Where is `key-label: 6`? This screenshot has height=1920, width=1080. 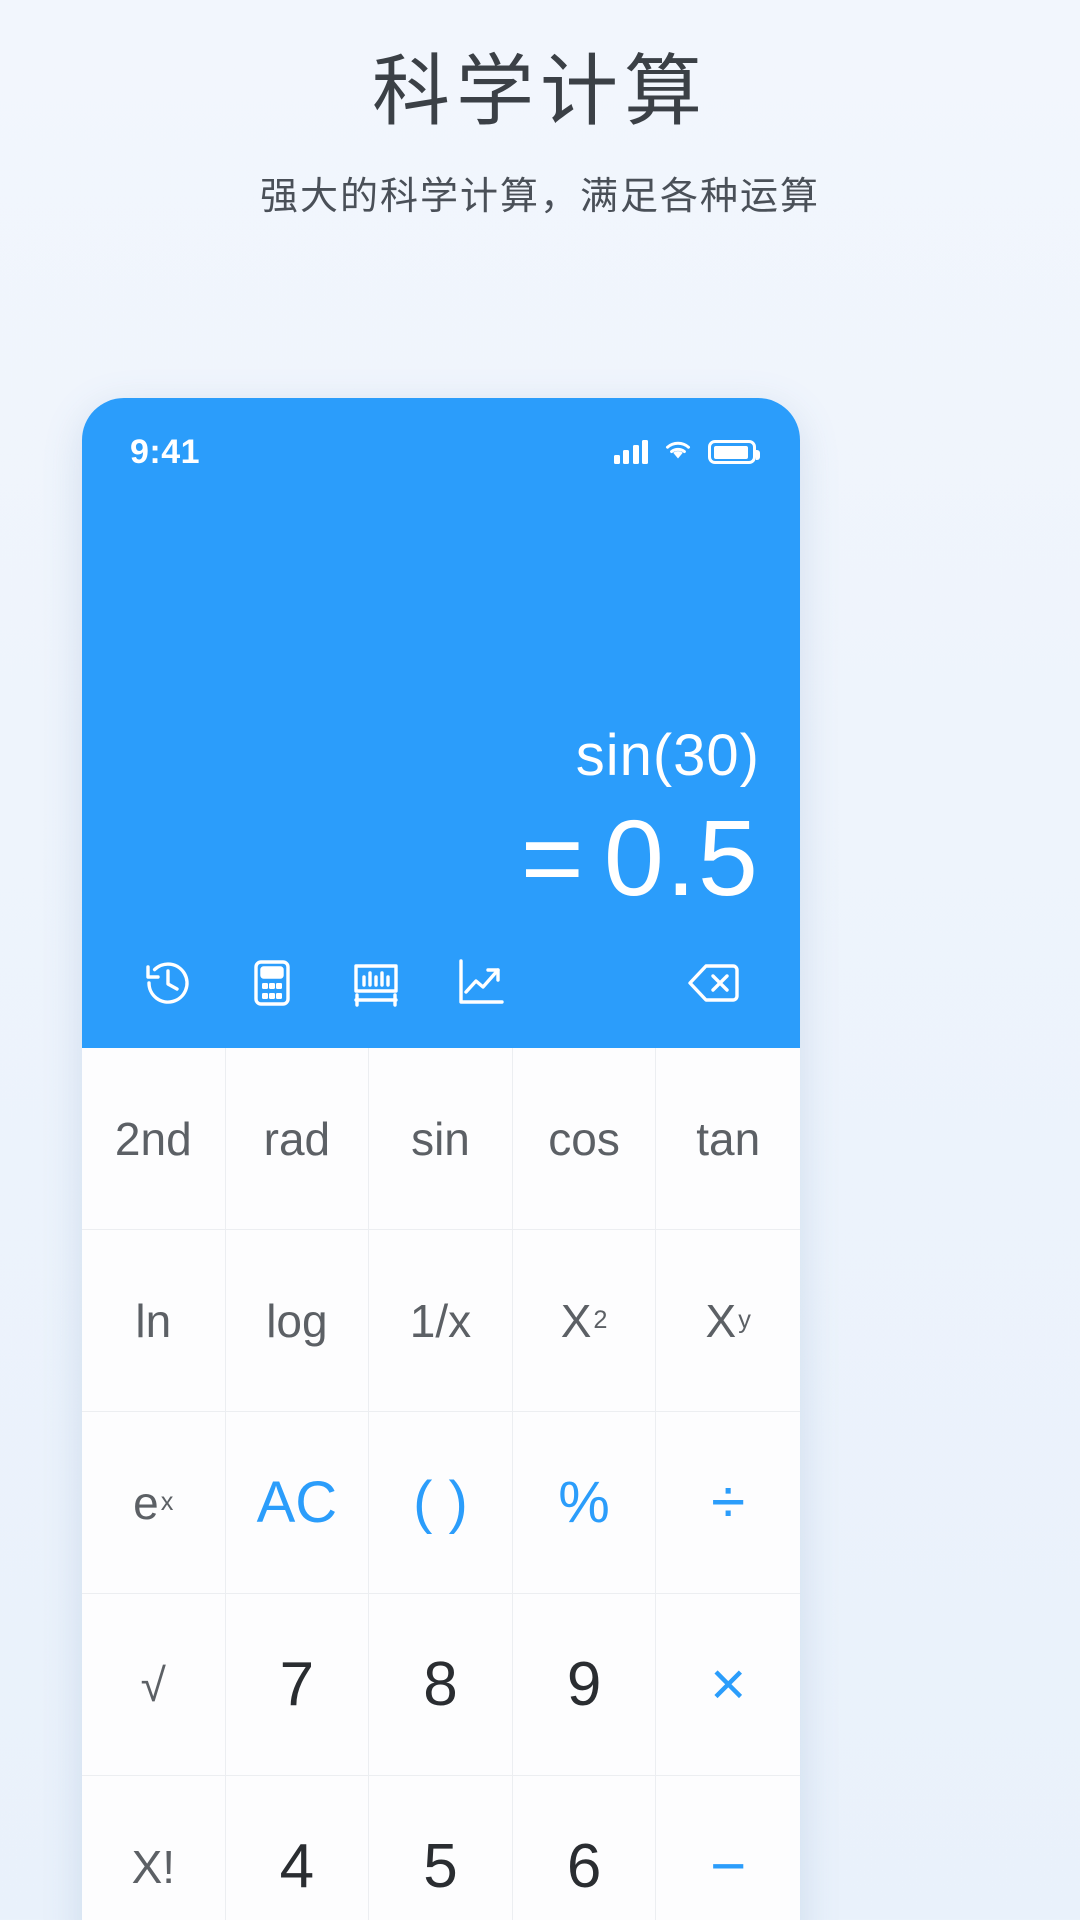 key-label: 6 is located at coordinates (584, 1866).